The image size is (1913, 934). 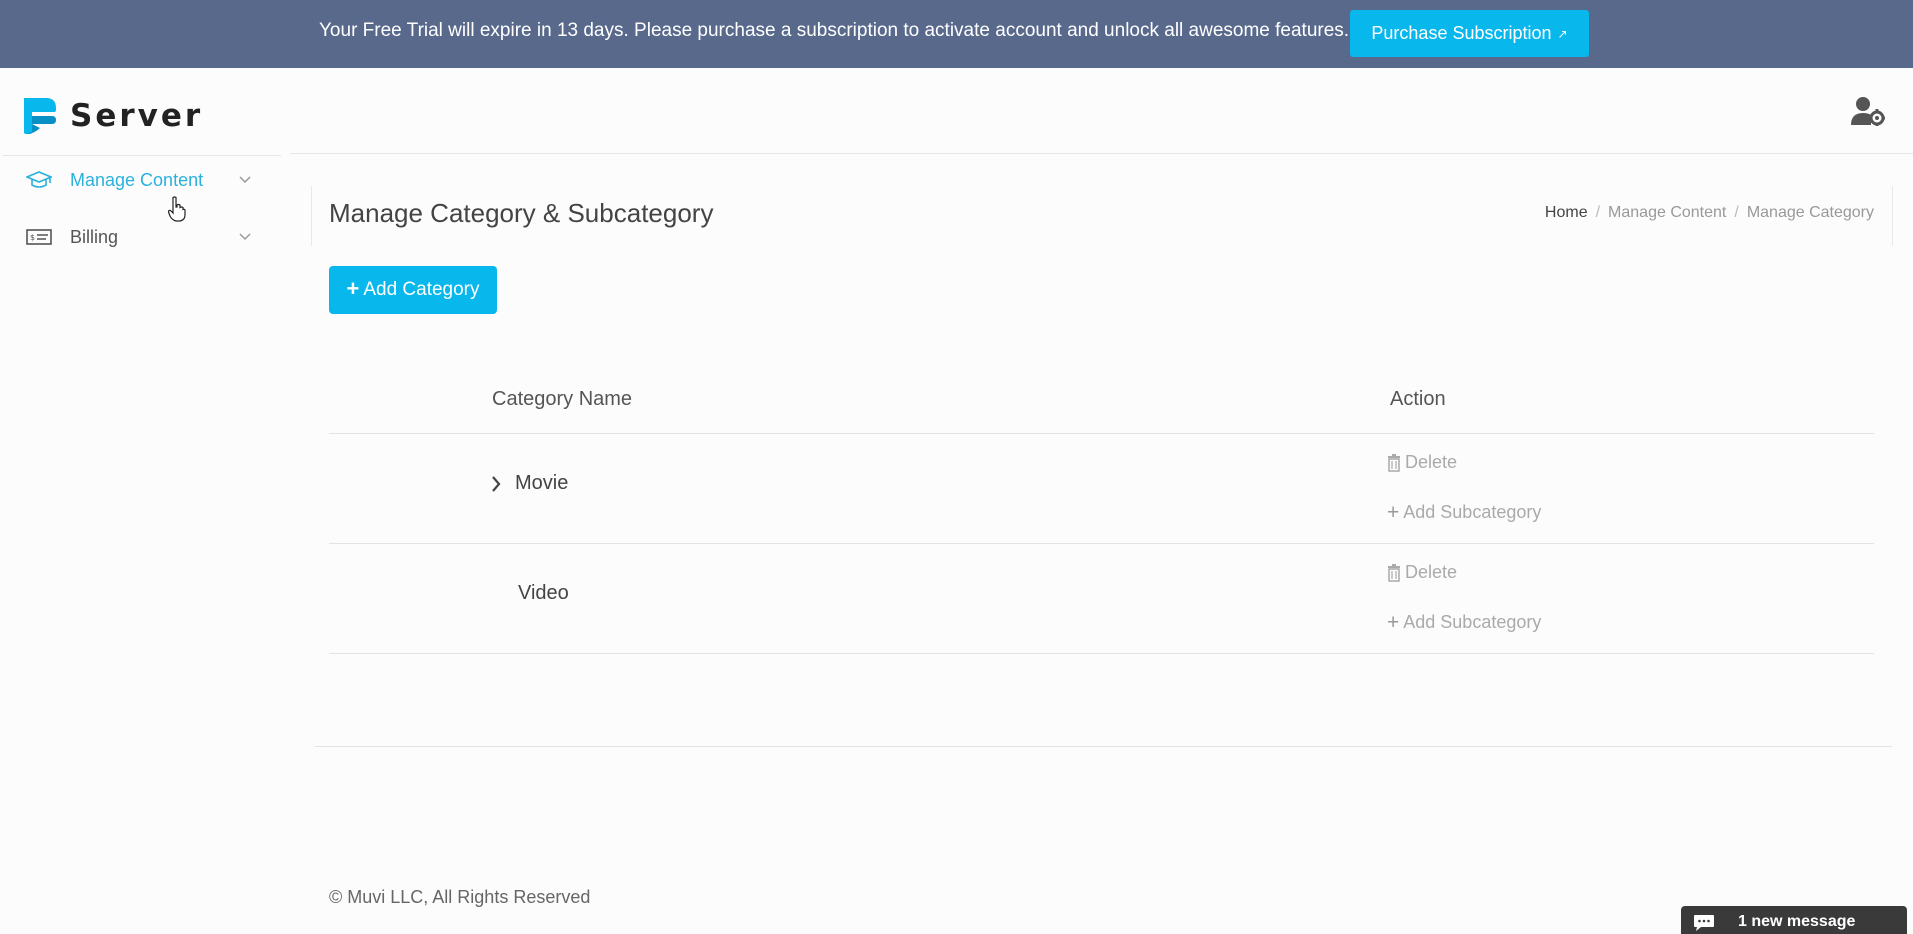 I want to click on external-link-icon: ↗, so click(x=1562, y=33).